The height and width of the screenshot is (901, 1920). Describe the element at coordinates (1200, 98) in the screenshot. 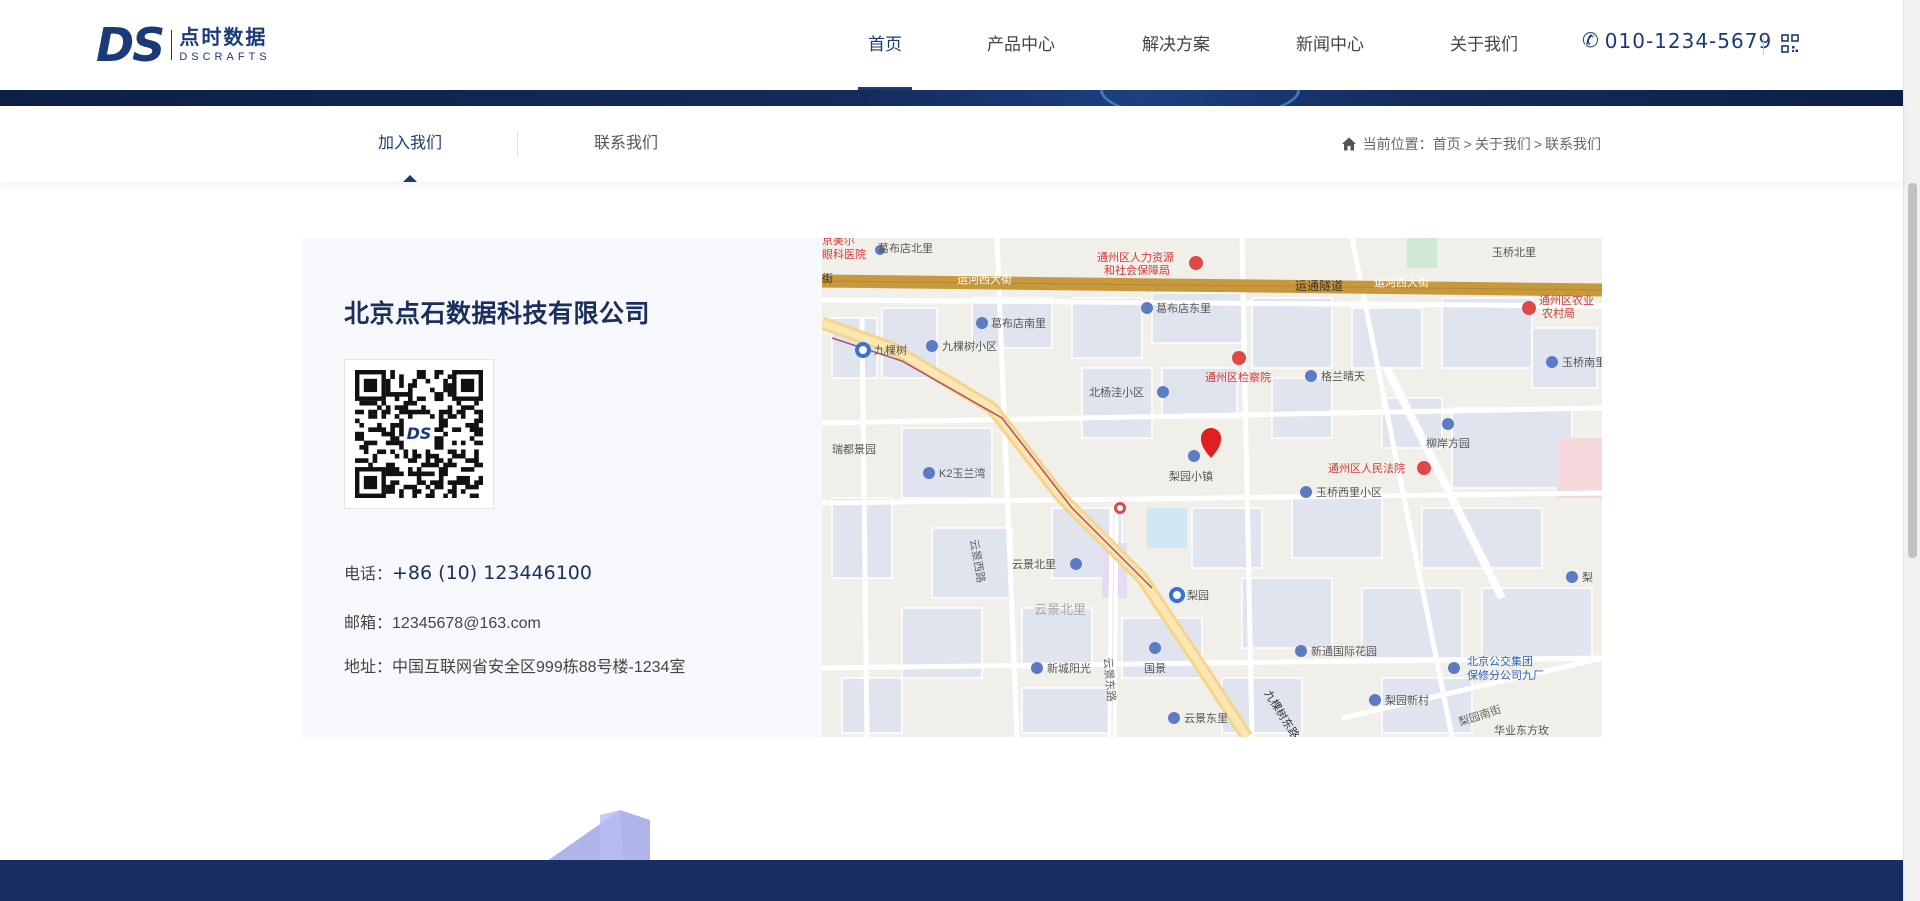

I see `banner-decoration` at that location.